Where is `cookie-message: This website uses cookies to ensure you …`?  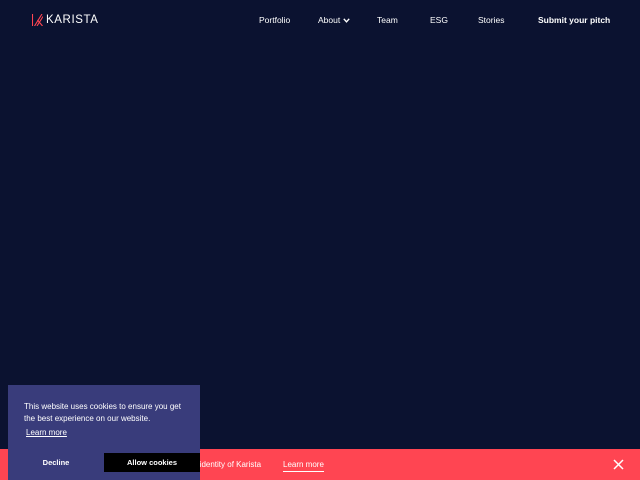
cookie-message: This website uses cookies to ensure you … is located at coordinates (102, 412).